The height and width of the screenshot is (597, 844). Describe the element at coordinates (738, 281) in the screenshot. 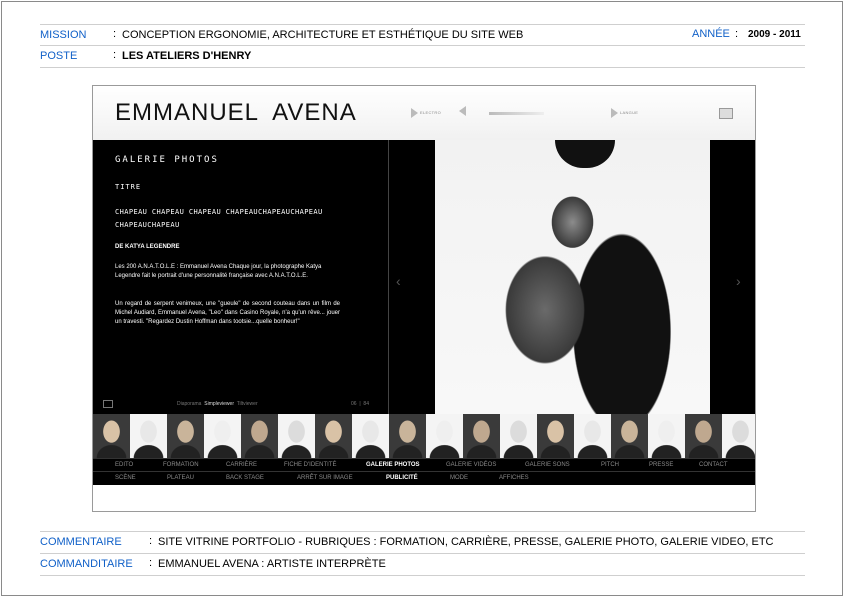

I see `next-arrow-icon: ›` at that location.